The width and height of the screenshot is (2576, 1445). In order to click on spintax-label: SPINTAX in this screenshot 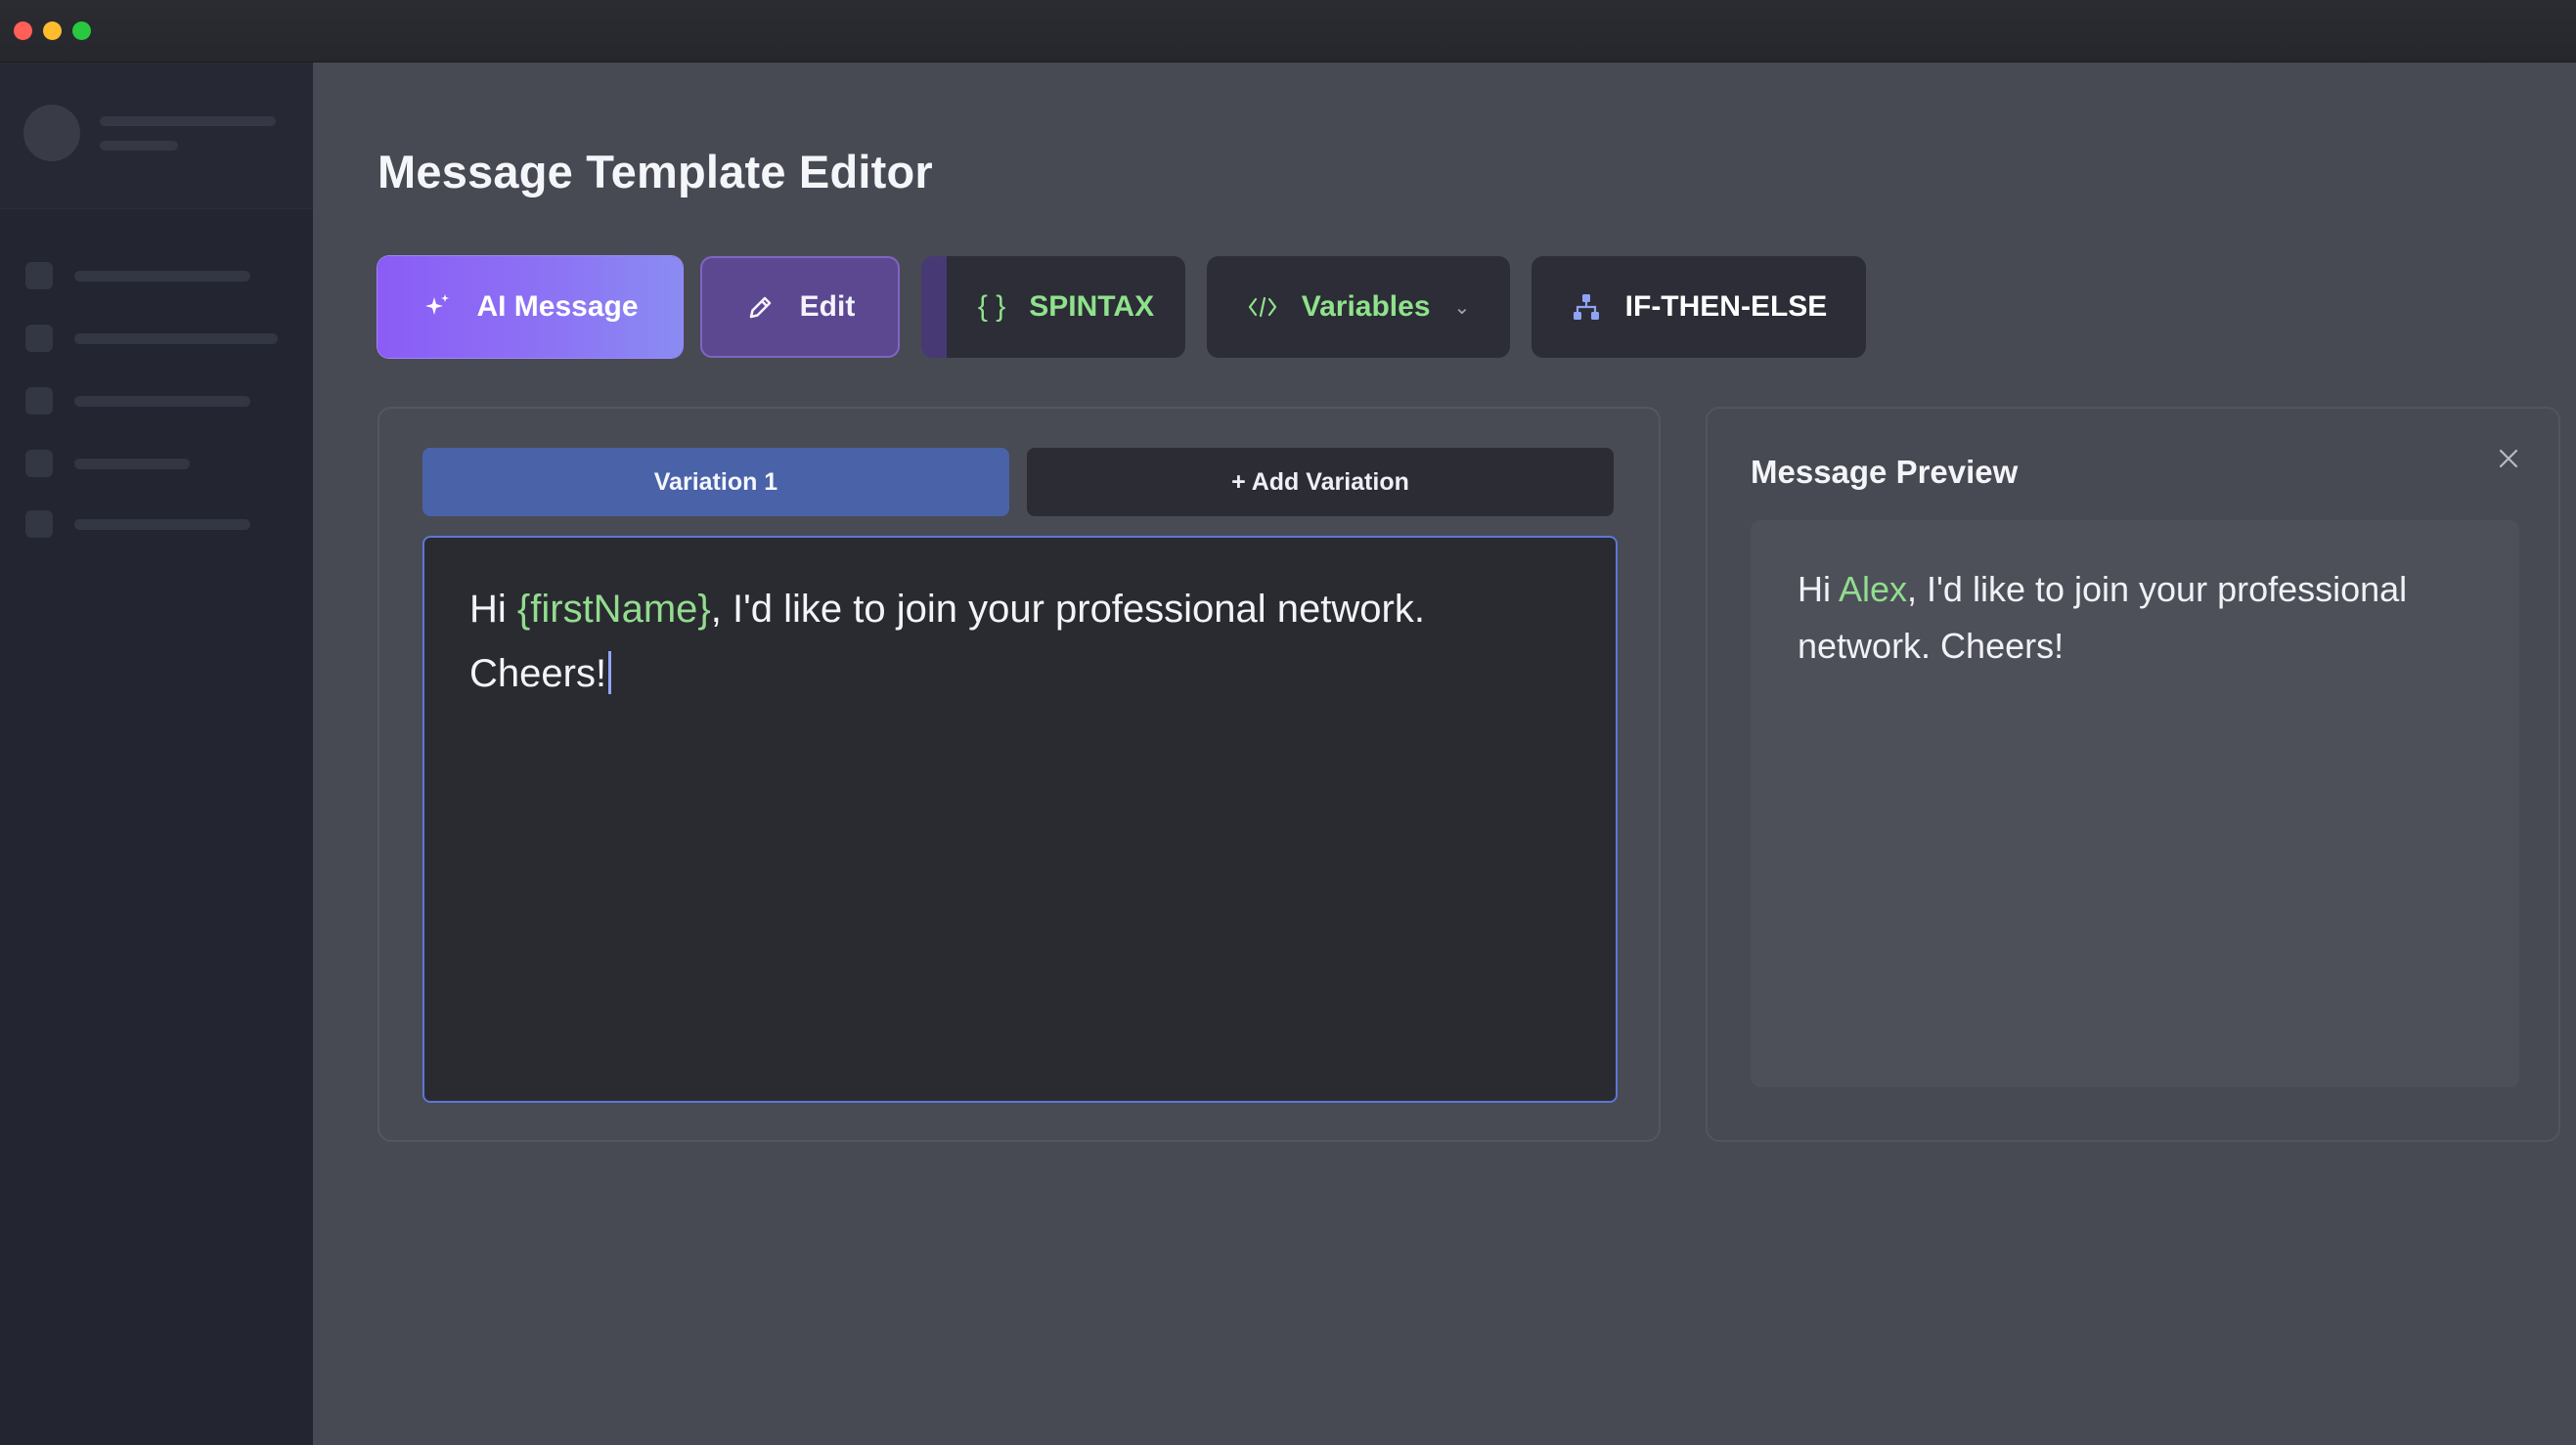, I will do `click(1092, 306)`.